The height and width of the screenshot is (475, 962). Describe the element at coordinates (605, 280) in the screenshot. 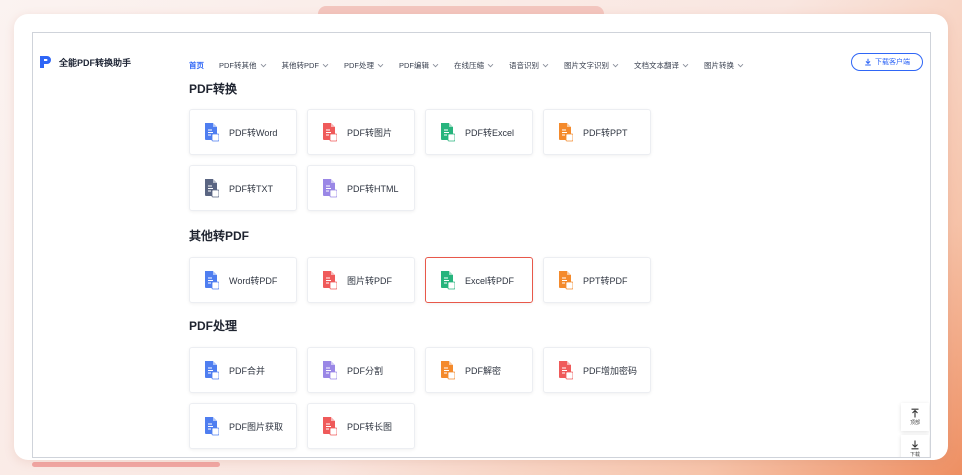

I see `tool-label: PPT转PDF` at that location.